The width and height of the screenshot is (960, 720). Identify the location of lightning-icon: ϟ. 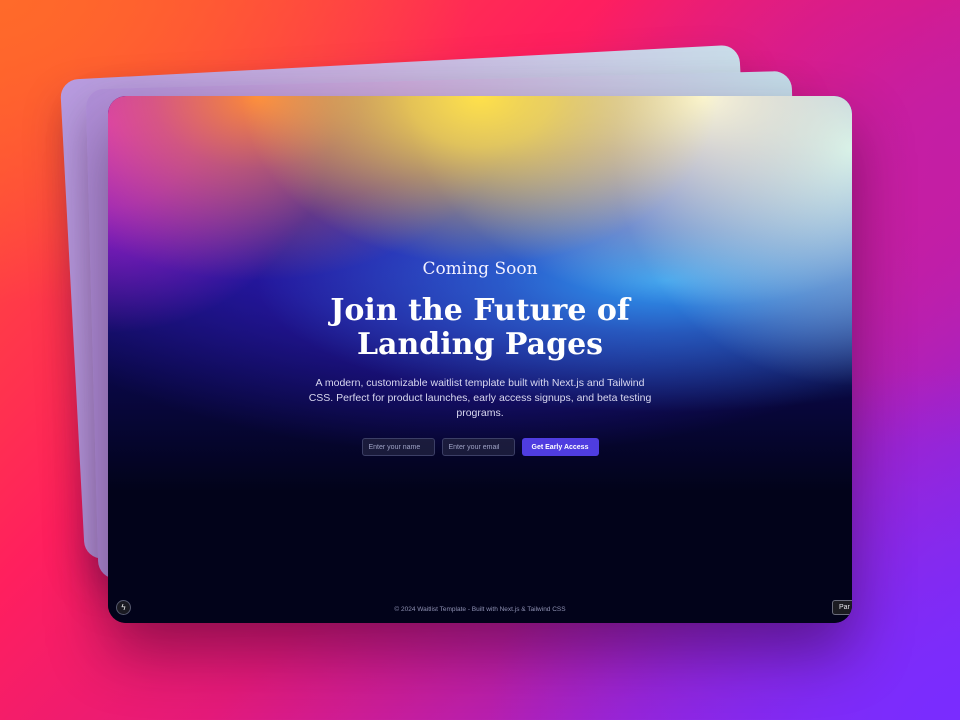
(123, 607).